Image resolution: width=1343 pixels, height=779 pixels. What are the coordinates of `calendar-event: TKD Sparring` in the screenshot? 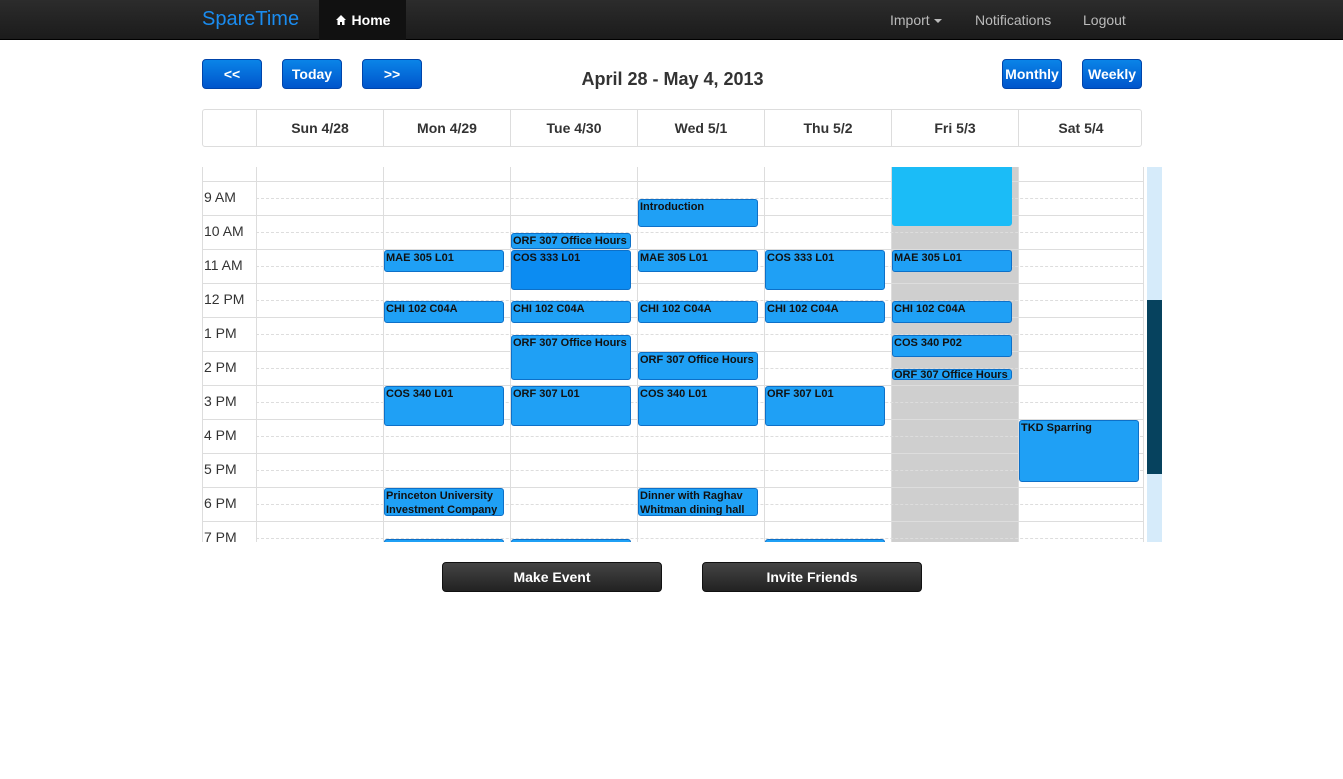 It's located at (1079, 451).